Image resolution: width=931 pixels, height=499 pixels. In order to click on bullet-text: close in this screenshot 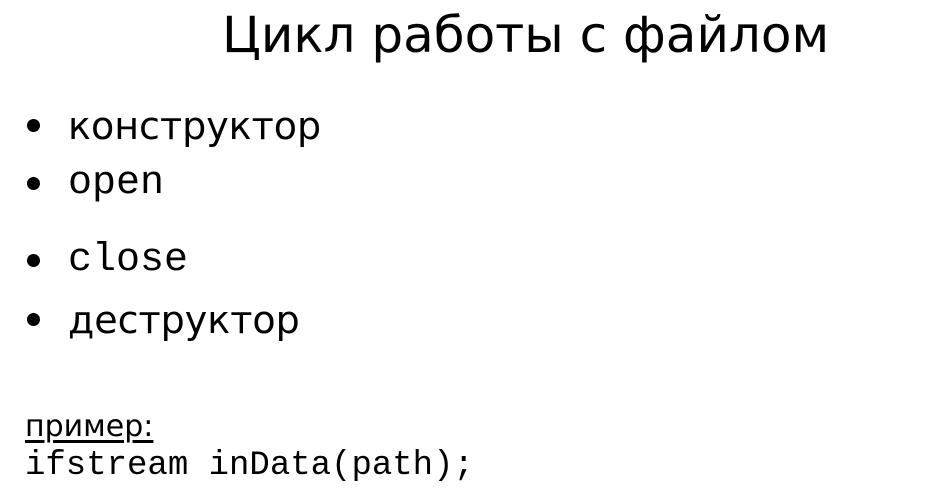, I will do `click(128, 260)`.